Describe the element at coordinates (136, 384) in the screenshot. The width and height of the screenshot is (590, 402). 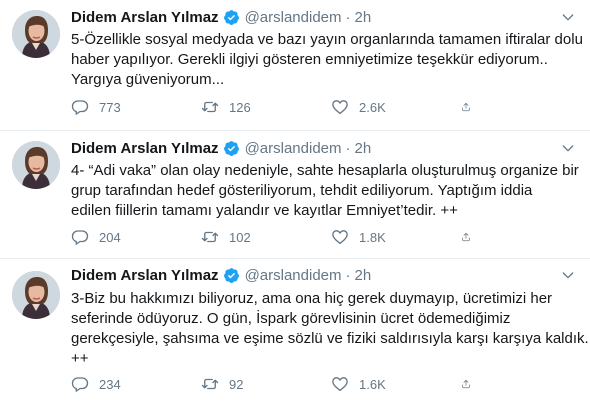
I see `reply-button: 234` at that location.